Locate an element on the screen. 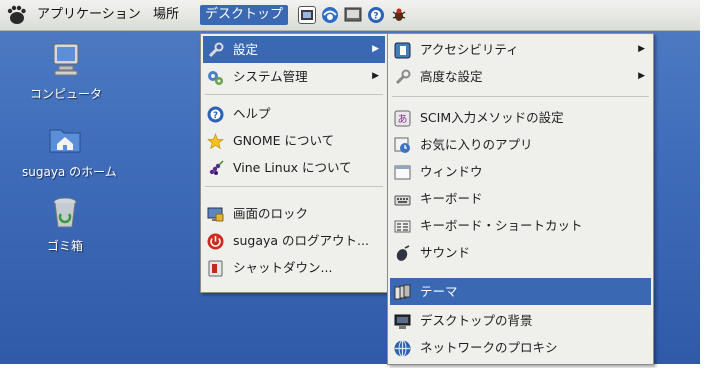 The height and width of the screenshot is (368, 708). menu-item-label: 高度な設定 is located at coordinates (451, 76).